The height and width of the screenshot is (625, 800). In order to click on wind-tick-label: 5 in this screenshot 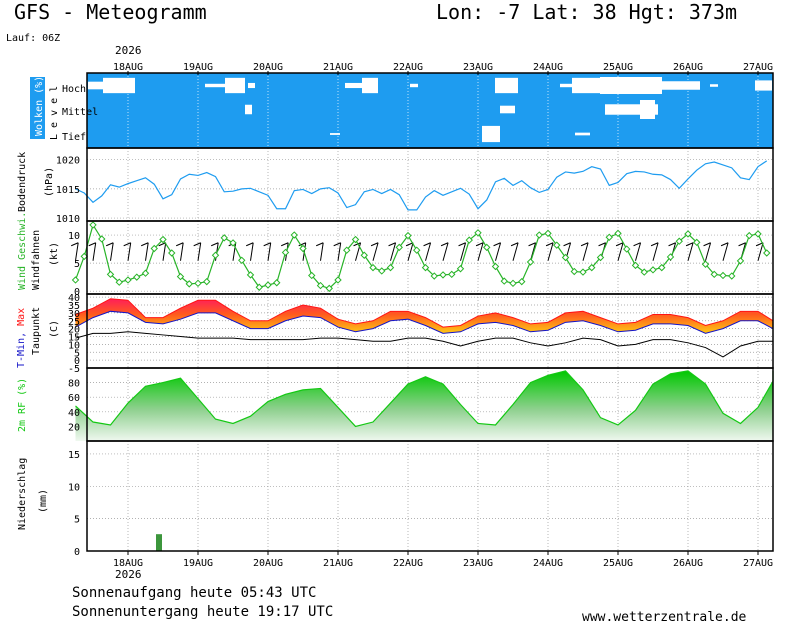, I will do `click(77, 264)`.